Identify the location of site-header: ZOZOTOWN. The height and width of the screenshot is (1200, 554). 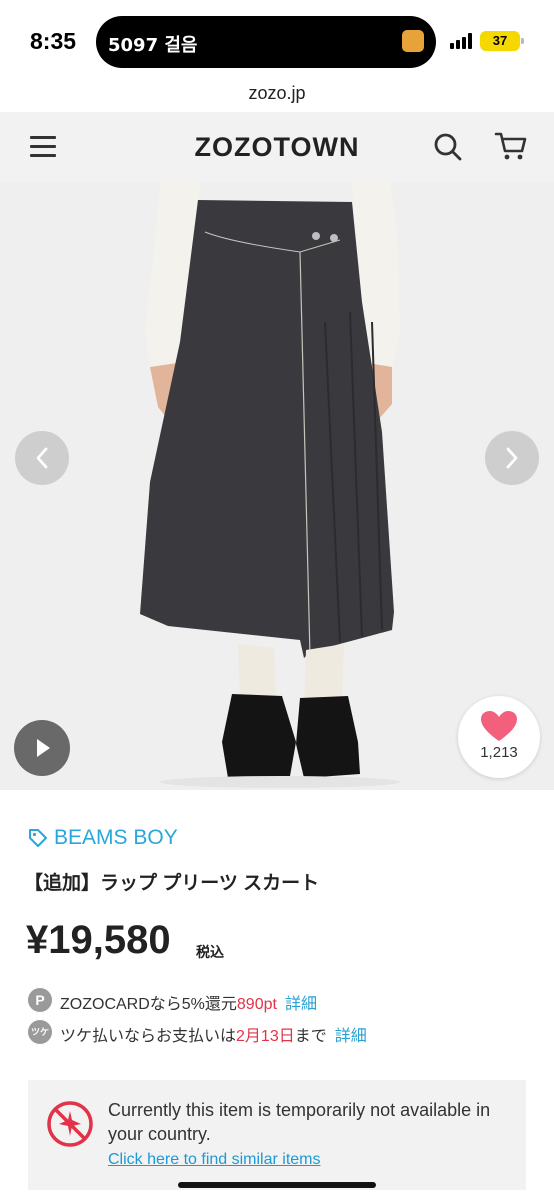
(277, 147).